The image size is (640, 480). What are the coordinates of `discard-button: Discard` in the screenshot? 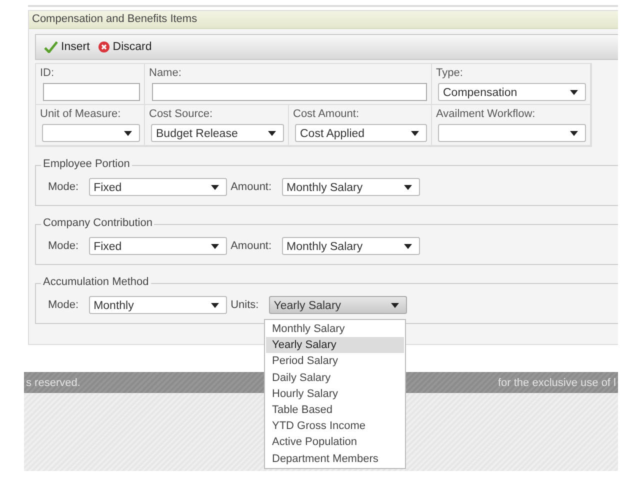 It's located at (125, 47).